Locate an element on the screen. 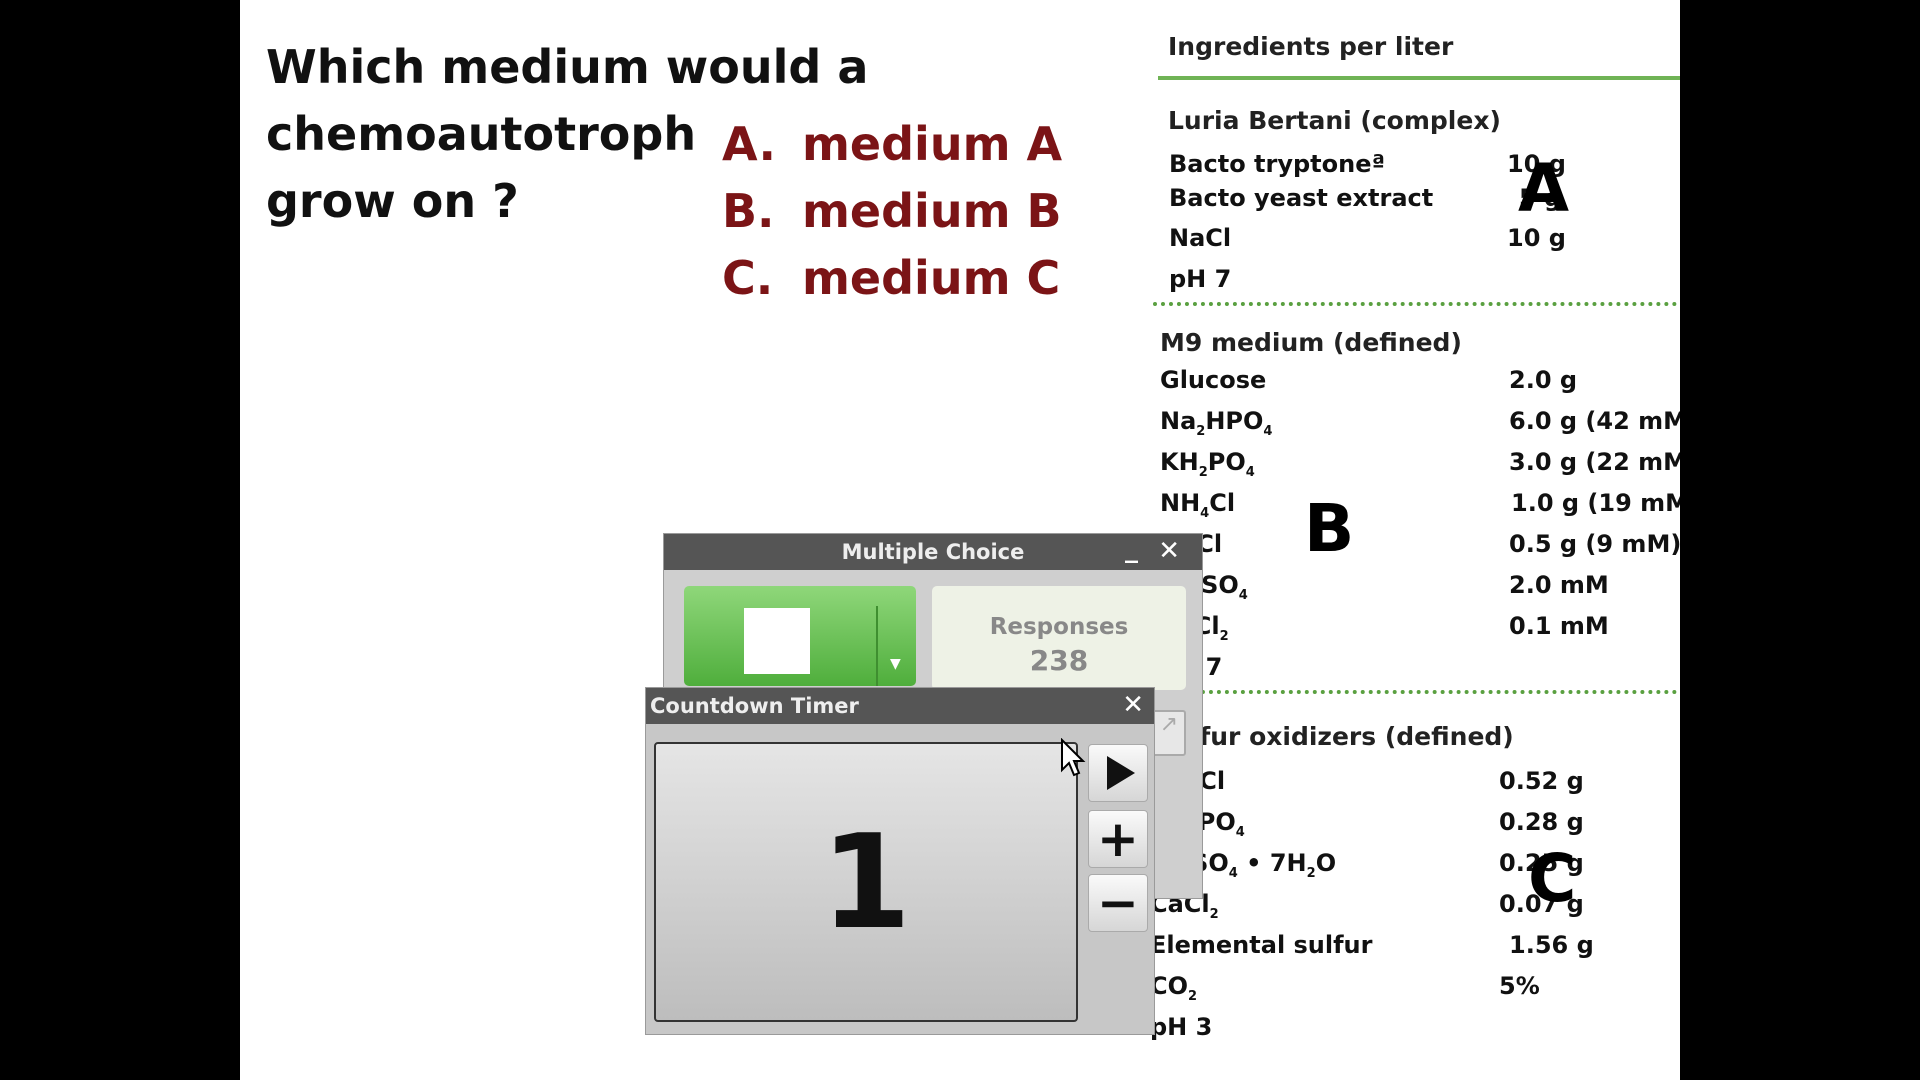 This screenshot has width=1920, height=1080. answer-letter: B. is located at coordinates (748, 210).